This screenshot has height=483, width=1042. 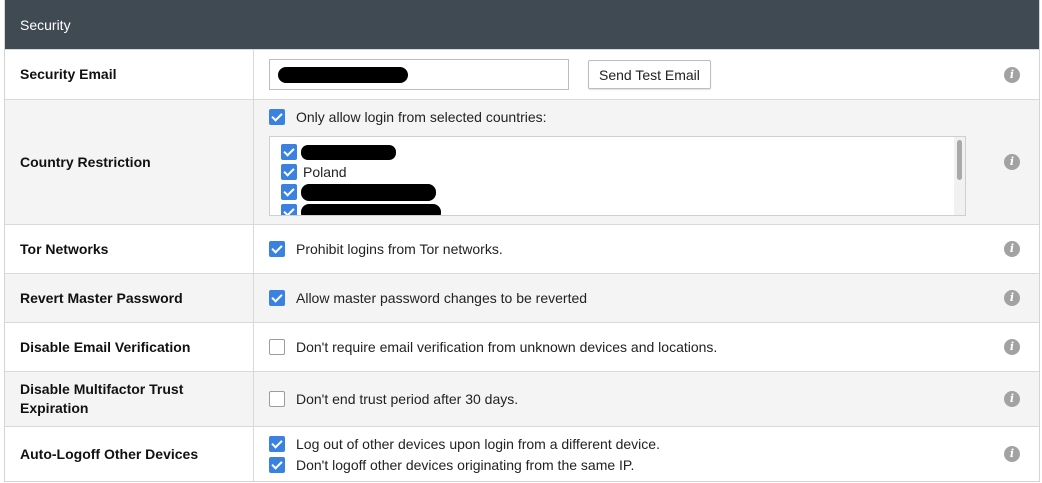 I want to click on disable-multifactor-trust-label: Disable Multifactor Trust Expiration, so click(x=129, y=399).